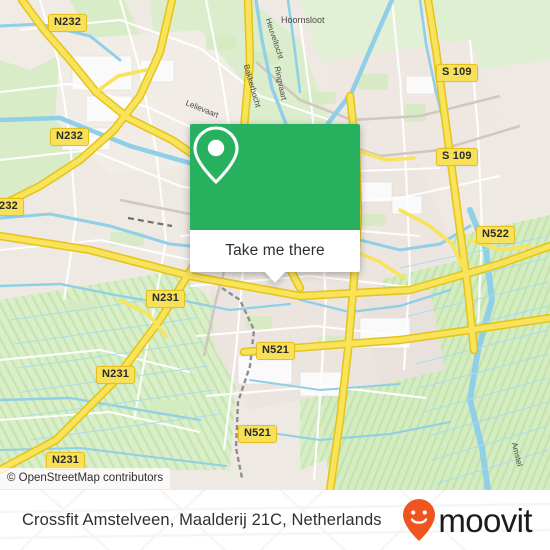  Describe the element at coordinates (275, 250) in the screenshot. I see `take-me-there-label: Take me there` at that location.